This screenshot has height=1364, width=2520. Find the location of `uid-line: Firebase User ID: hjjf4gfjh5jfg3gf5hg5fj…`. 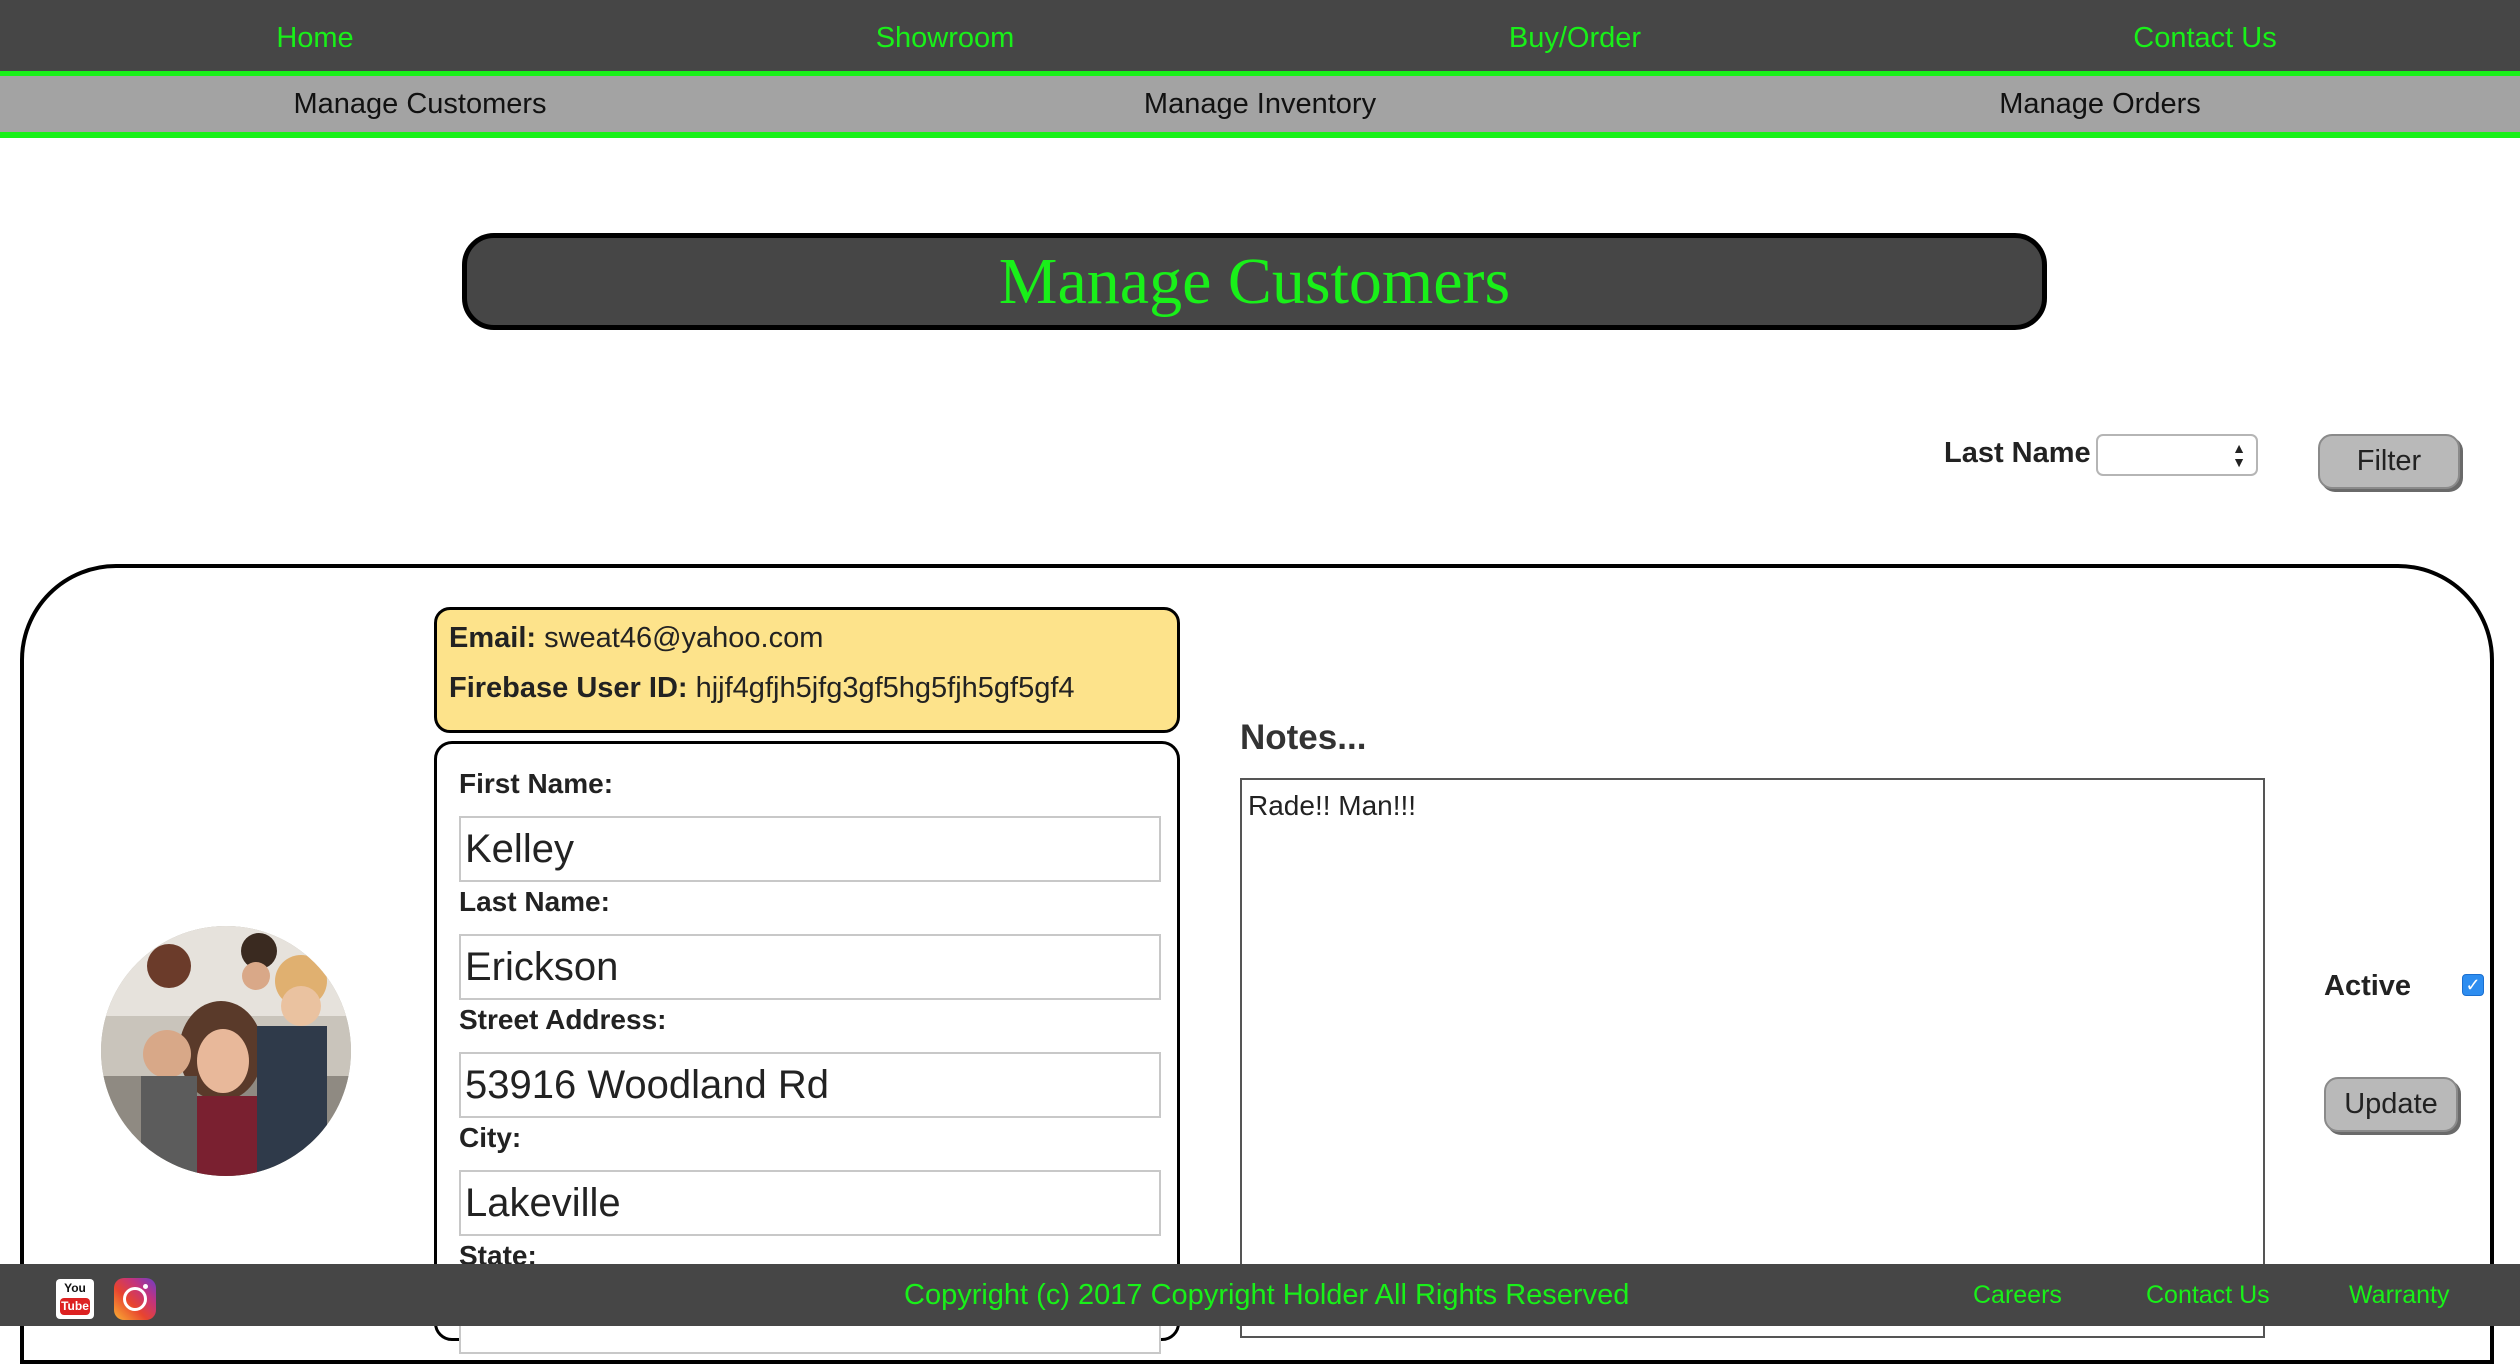

uid-line: Firebase User ID: hjjf4gfjh5jfg3gf5hg5fj… is located at coordinates (807, 695).